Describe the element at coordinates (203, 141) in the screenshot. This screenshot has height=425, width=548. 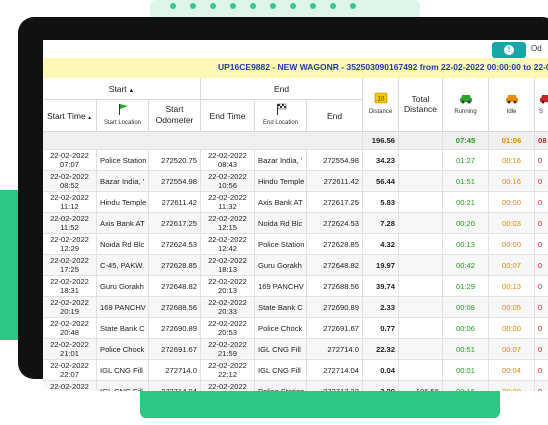
I see `summary-blank` at that location.